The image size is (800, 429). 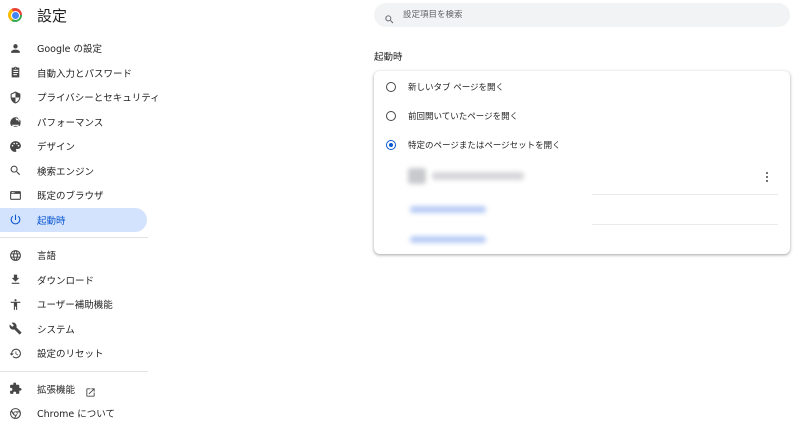 I want to click on sidebar-item-label: Google の設定, so click(x=70, y=50).